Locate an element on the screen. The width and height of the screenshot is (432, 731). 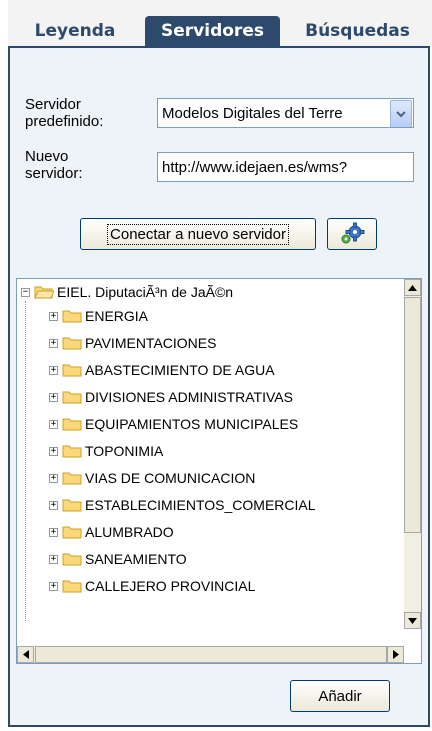
tree-item: + ALUMBRADO is located at coordinates (111, 532).